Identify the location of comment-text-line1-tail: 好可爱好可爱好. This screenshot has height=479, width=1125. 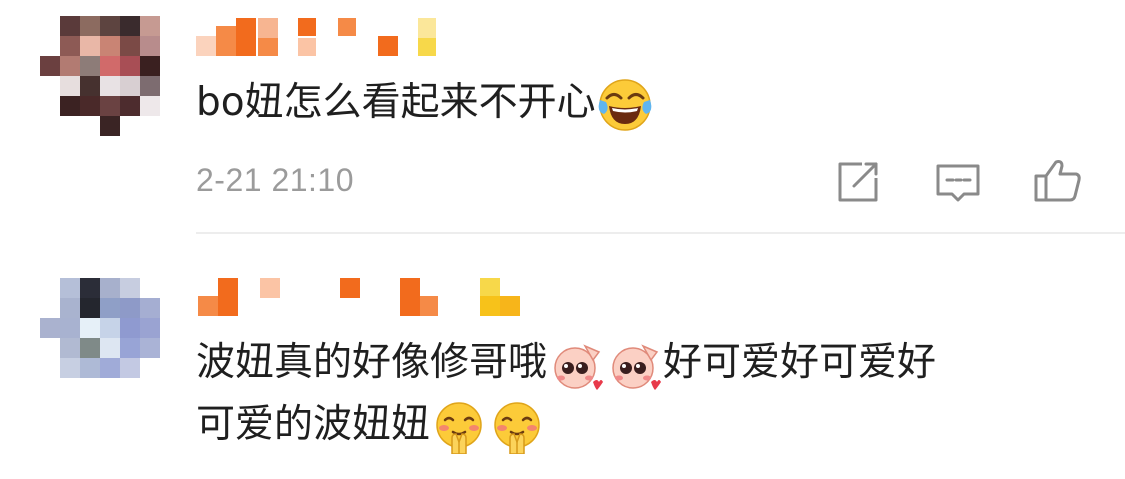
(800, 362).